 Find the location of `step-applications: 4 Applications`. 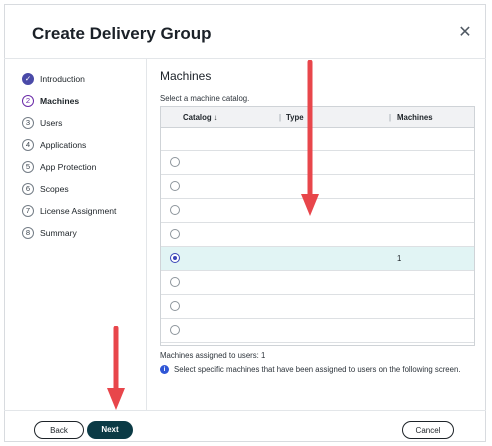

step-applications: 4 Applications is located at coordinates (84, 145).